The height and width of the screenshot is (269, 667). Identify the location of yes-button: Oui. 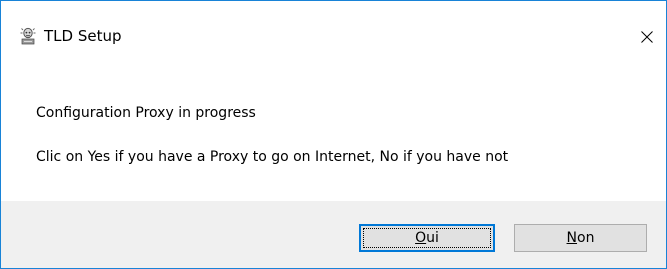
(427, 238).